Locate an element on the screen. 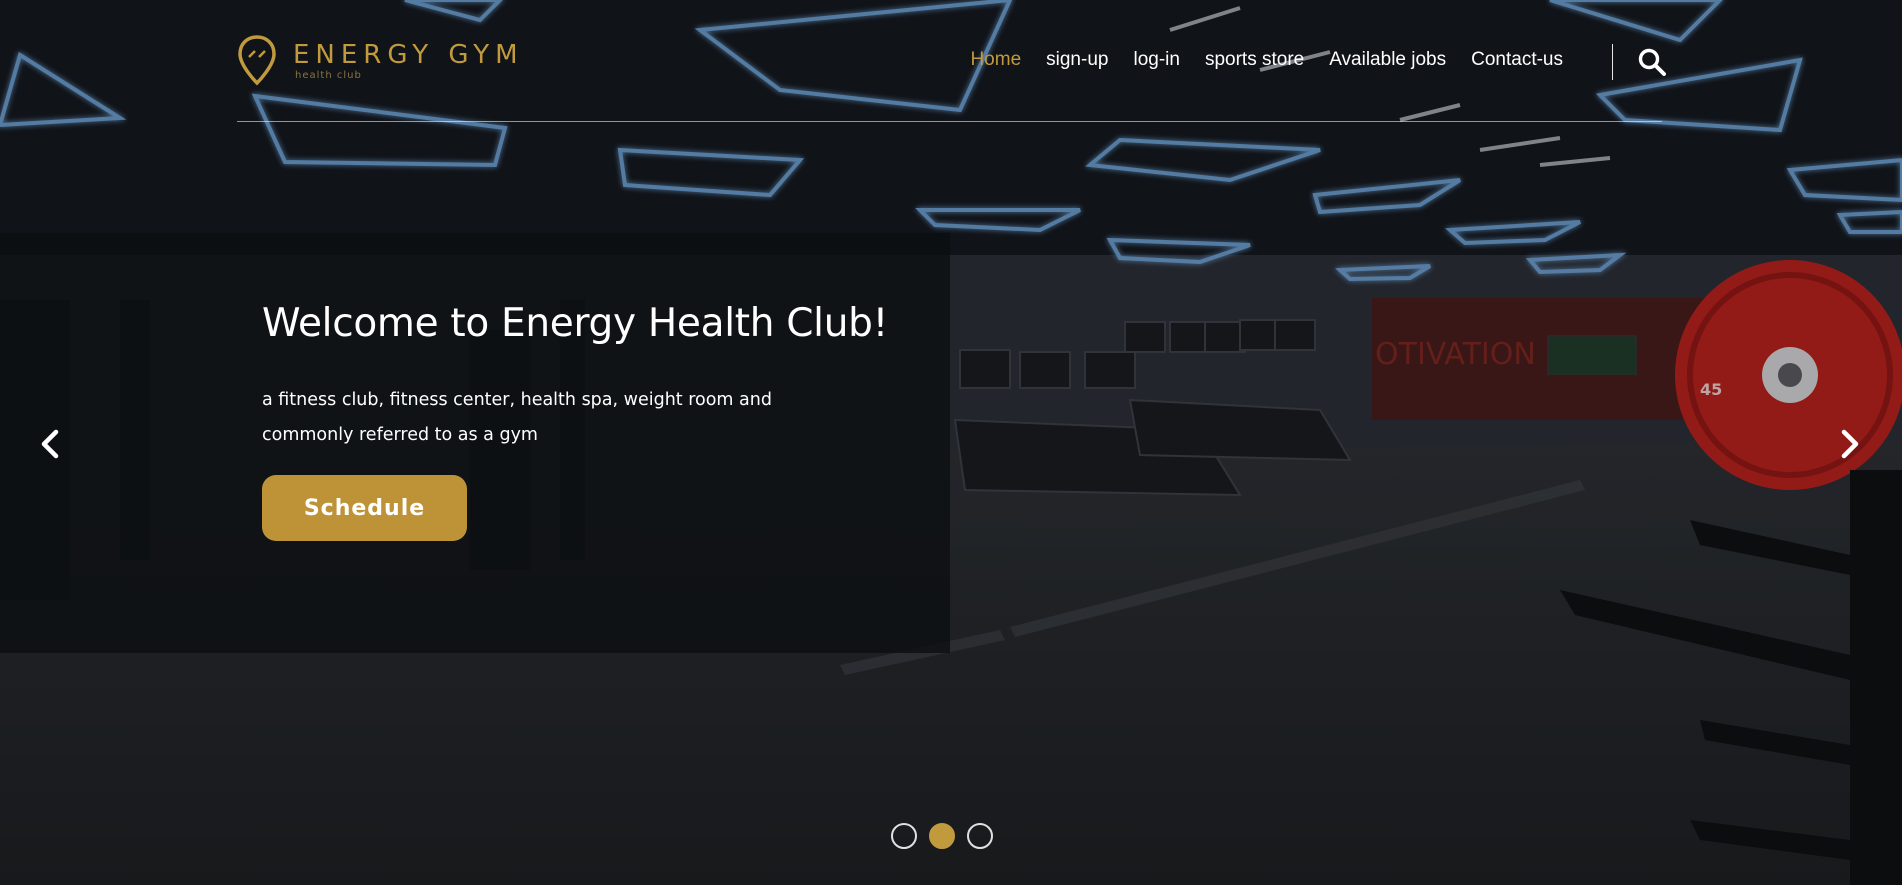 The image size is (1902, 885). brand-name: ENERGY GYM is located at coordinates (408, 55).